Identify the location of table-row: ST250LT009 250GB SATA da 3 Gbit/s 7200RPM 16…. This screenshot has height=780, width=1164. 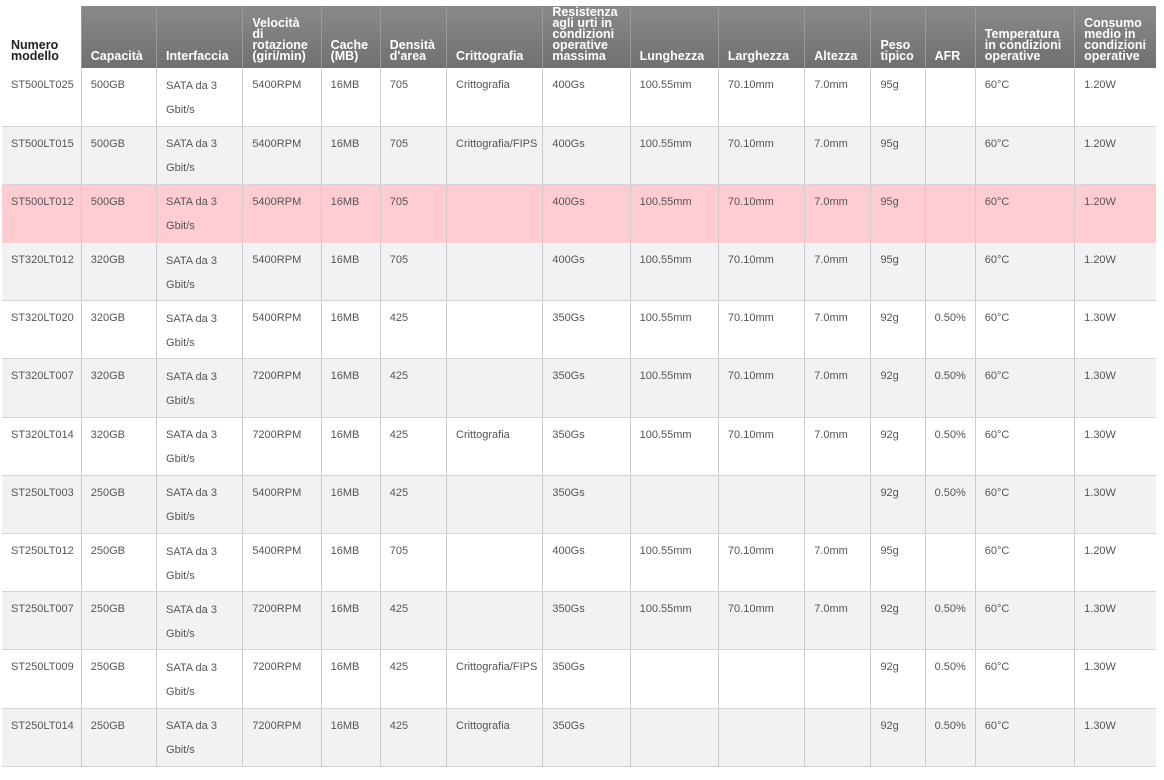
(579, 679).